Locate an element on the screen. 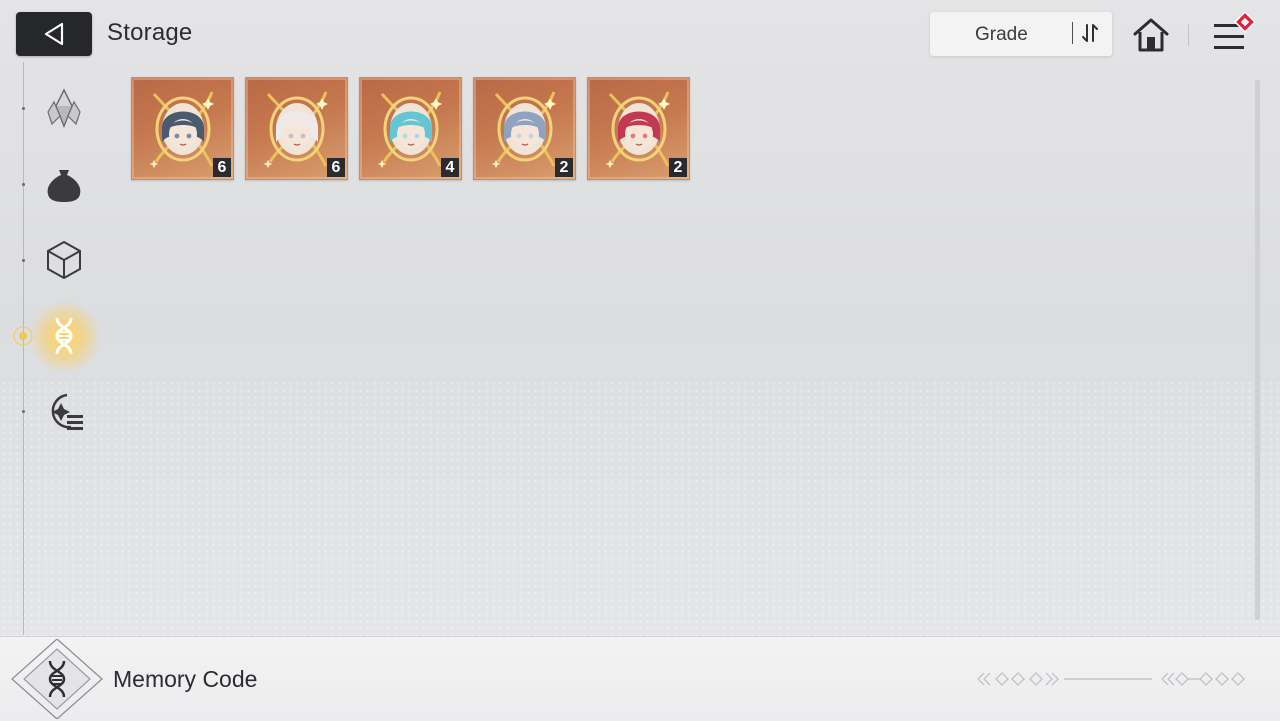  sort-dropdown: Grade is located at coordinates (1021, 34).